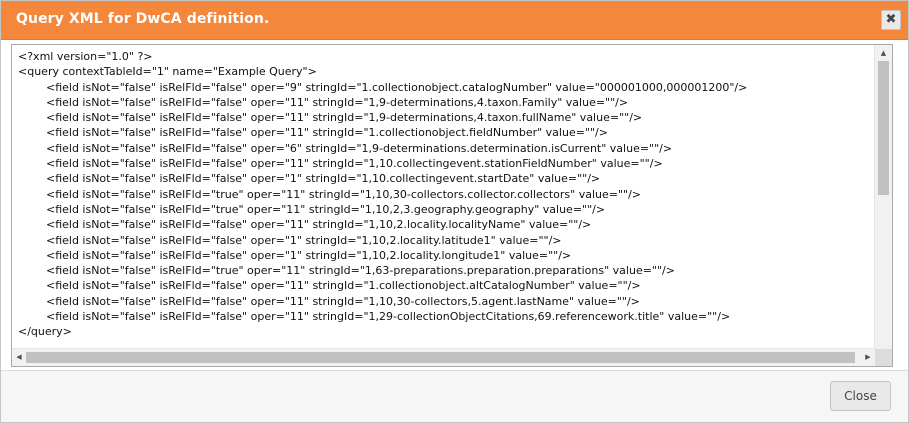 The height and width of the screenshot is (423, 909). I want to click on xml-line: </query>, so click(45, 332).